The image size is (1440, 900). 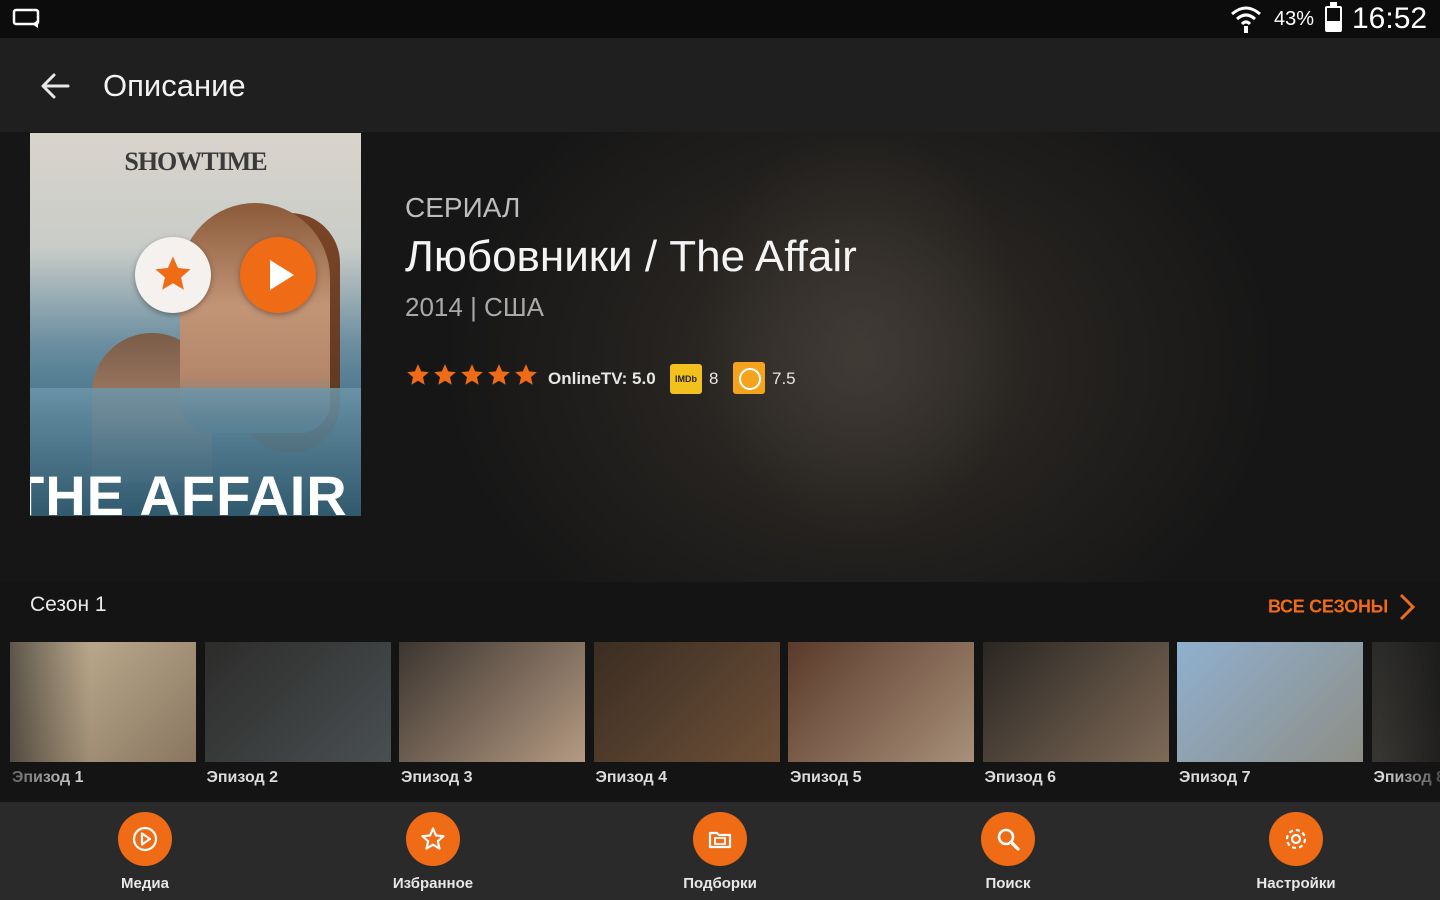 What do you see at coordinates (1406, 777) in the screenshot?
I see `episode-label: Эпизод 8` at bounding box center [1406, 777].